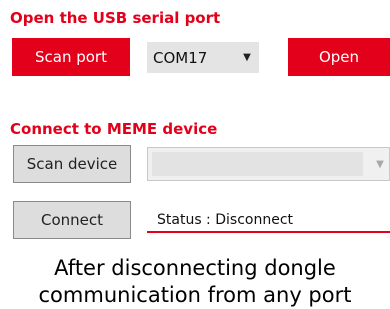 The width and height of the screenshot is (390, 309). What do you see at coordinates (195, 295) in the screenshot?
I see `caption-line-2: communication from any port` at bounding box center [195, 295].